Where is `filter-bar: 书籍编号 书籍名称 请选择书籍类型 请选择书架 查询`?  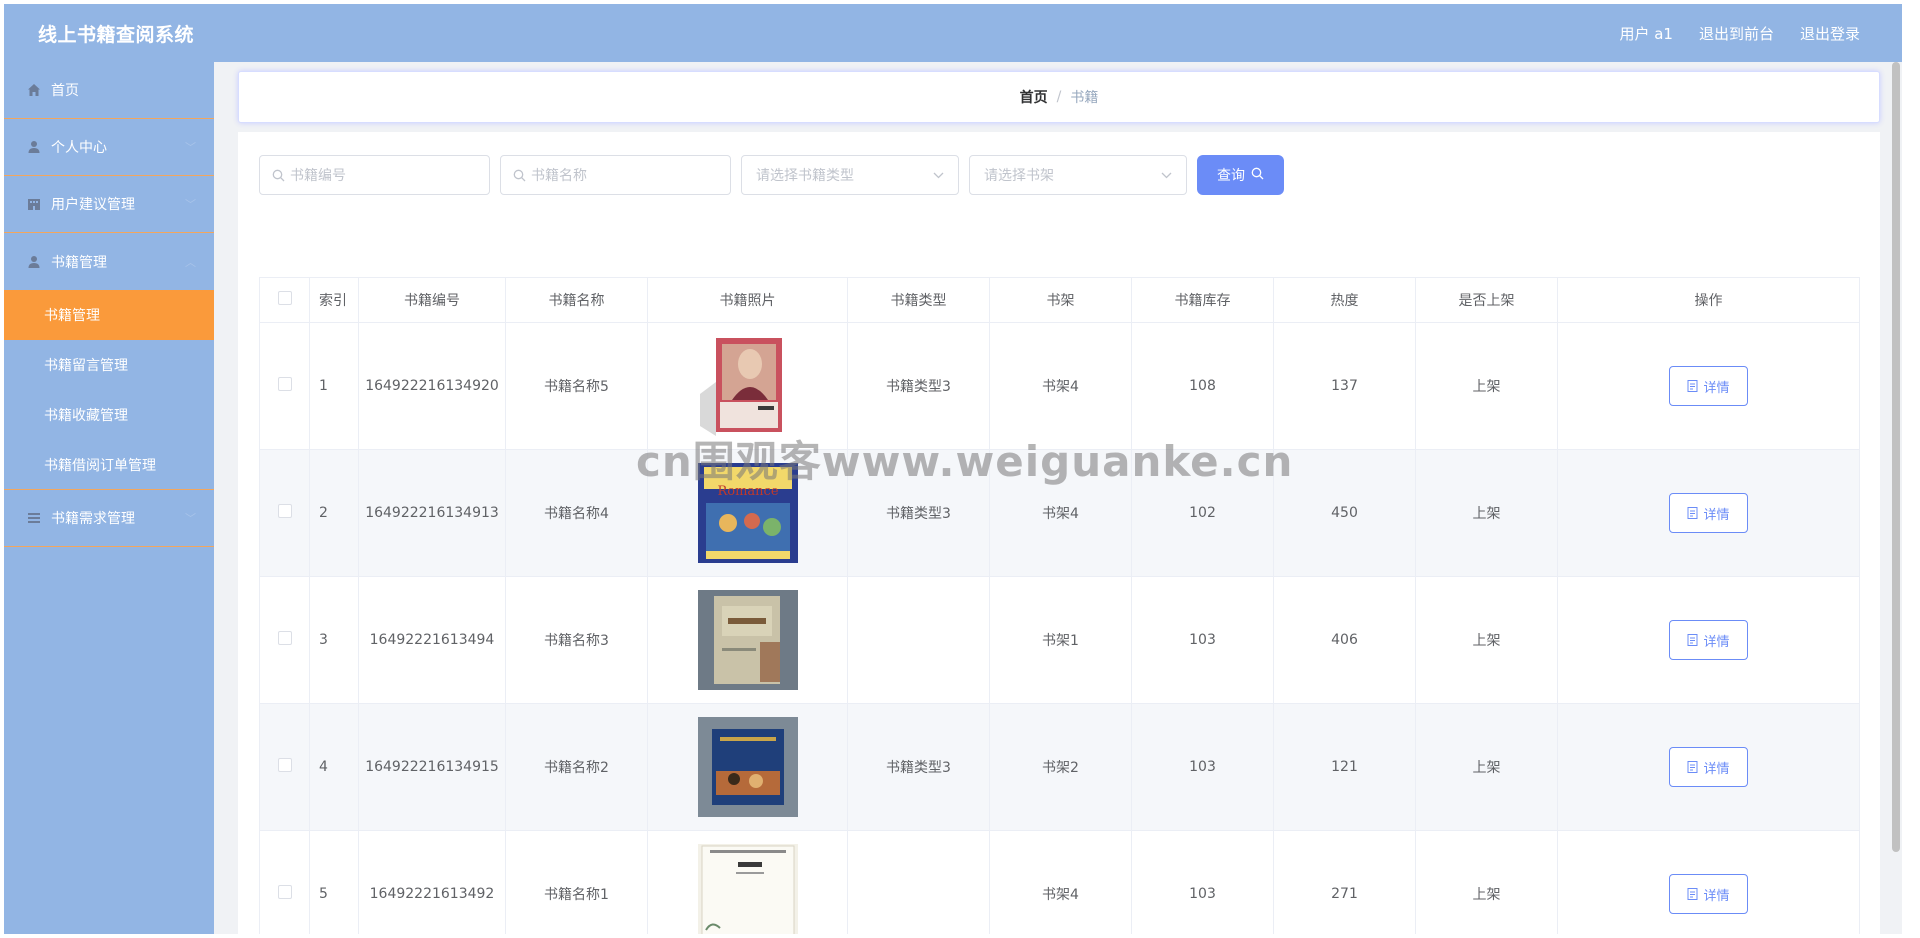
filter-bar: 书籍编号 书籍名称 请选择书籍类型 请选择书架 查询 is located at coordinates (771, 175).